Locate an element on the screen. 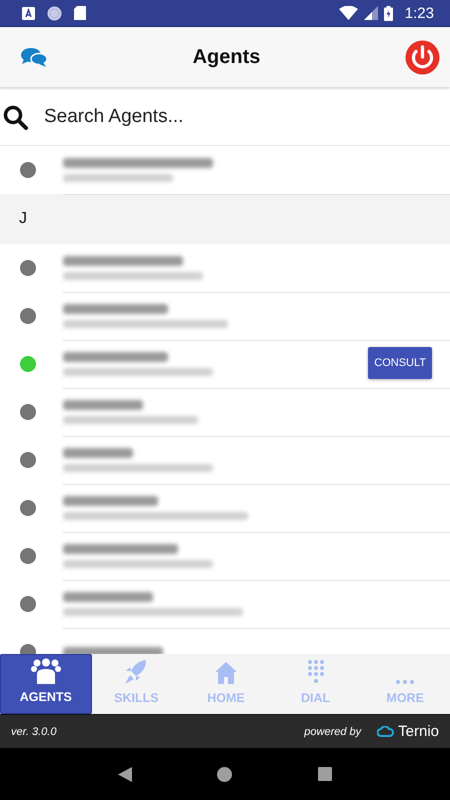  consult-button: CONSULT is located at coordinates (400, 363).